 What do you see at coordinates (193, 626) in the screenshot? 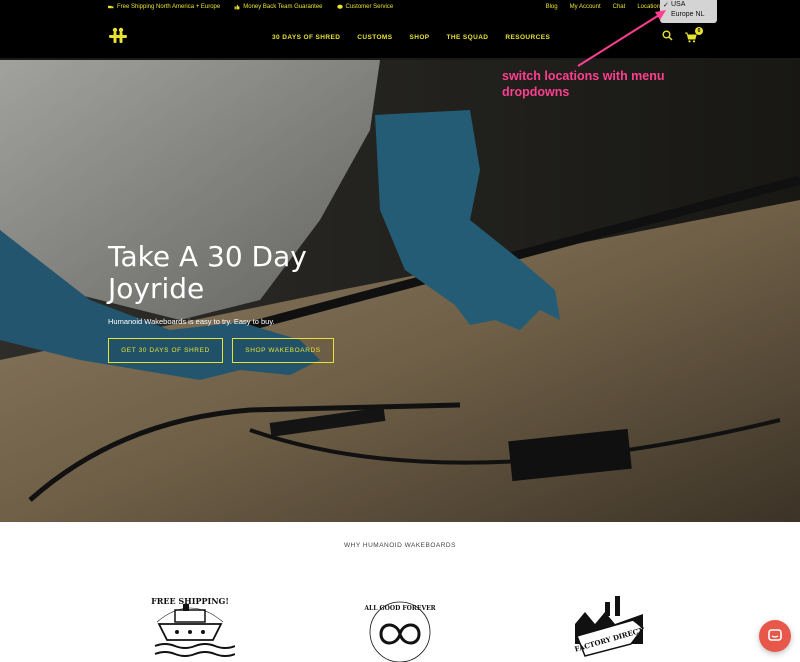
I see `free-shipping-boat-icon: FREE SHIPPING!` at bounding box center [193, 626].